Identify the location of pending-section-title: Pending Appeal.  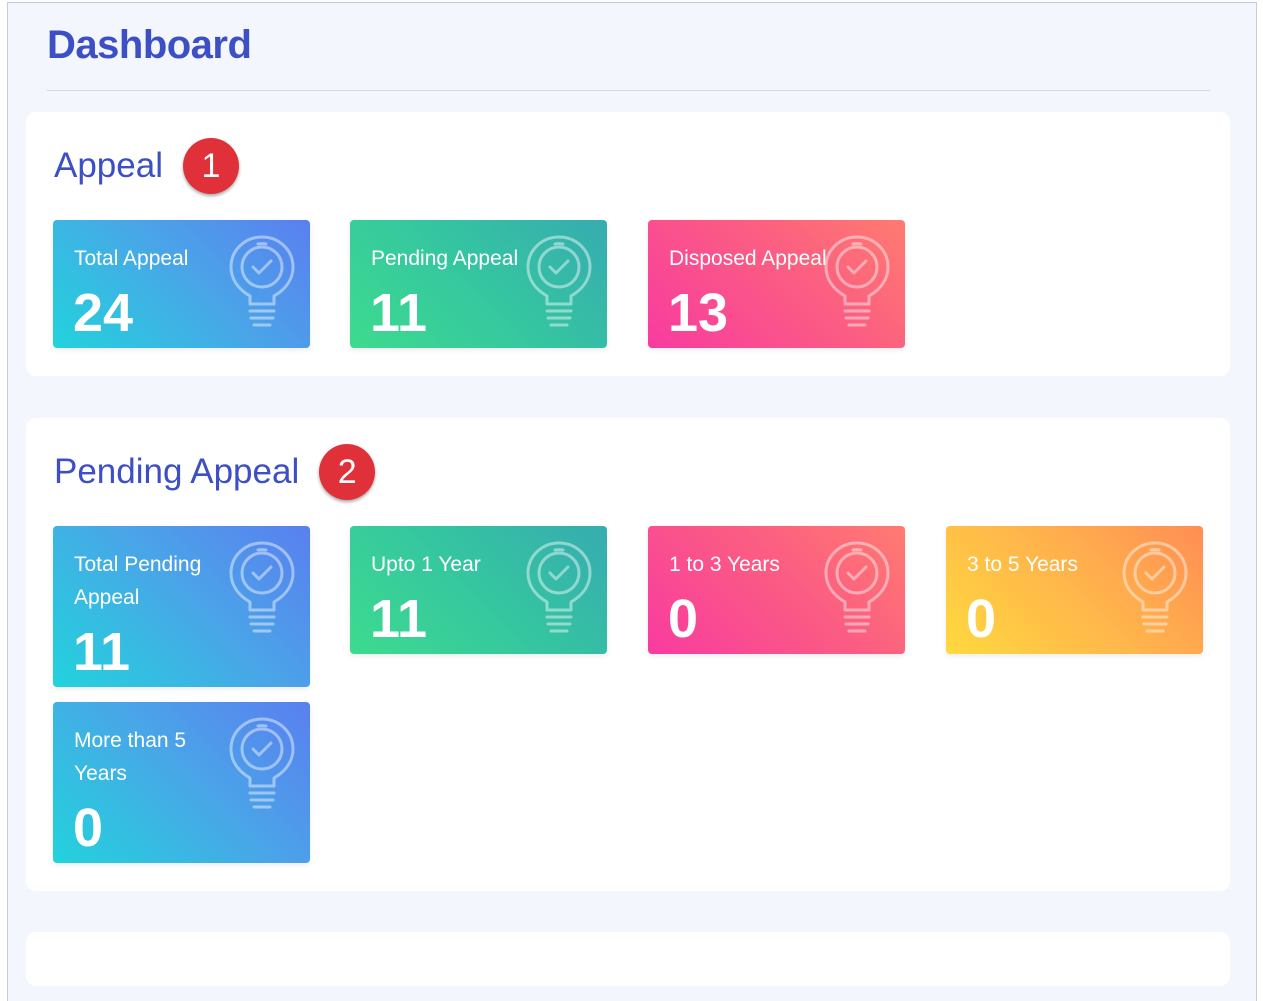
(177, 471).